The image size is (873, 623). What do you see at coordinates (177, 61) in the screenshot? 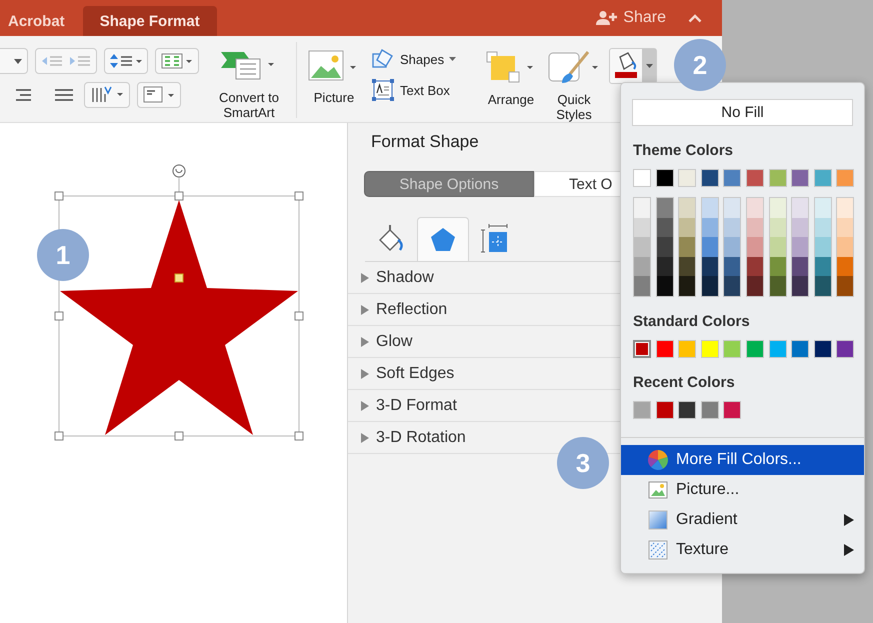
I see `columns-button` at bounding box center [177, 61].